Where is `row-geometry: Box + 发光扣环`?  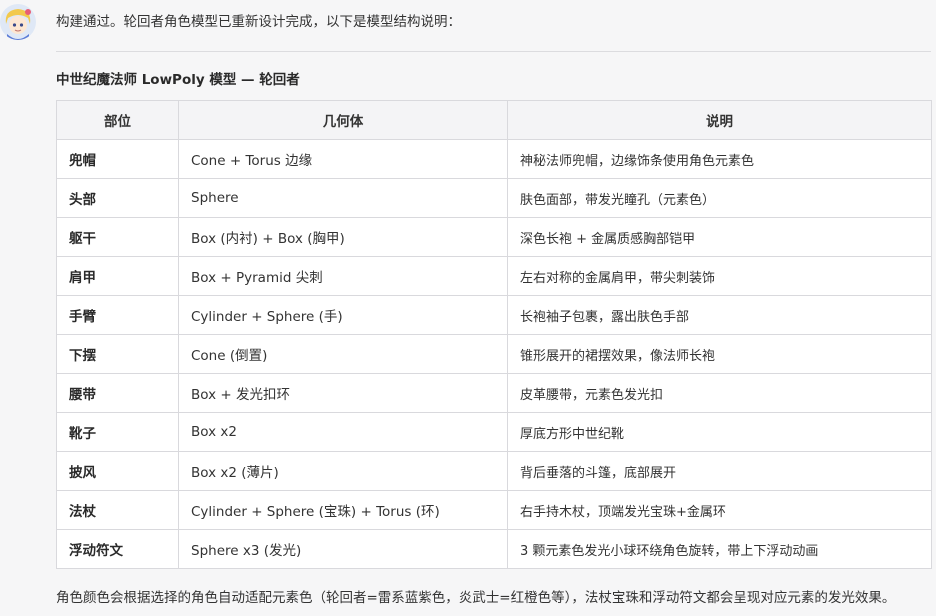 row-geometry: Box + 发光扣环 is located at coordinates (343, 393).